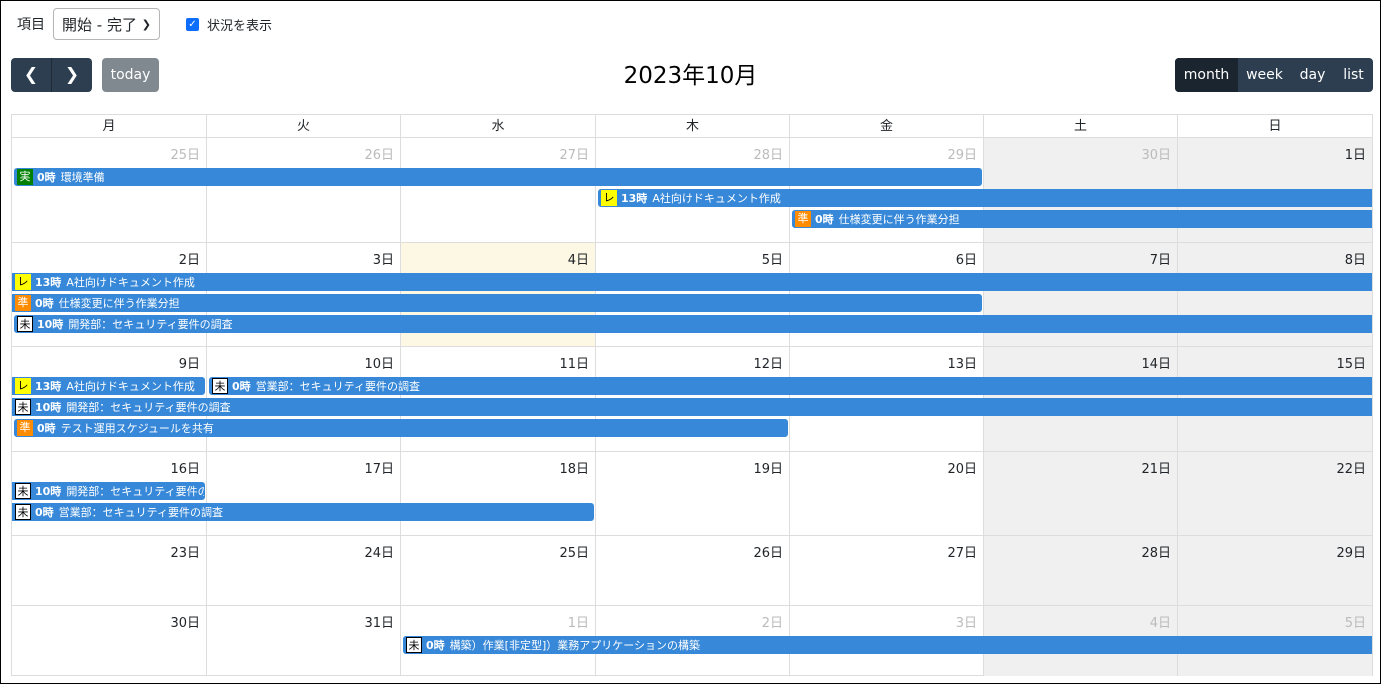  Describe the element at coordinates (304, 571) in the screenshot. I see `day-cell: 24日` at that location.